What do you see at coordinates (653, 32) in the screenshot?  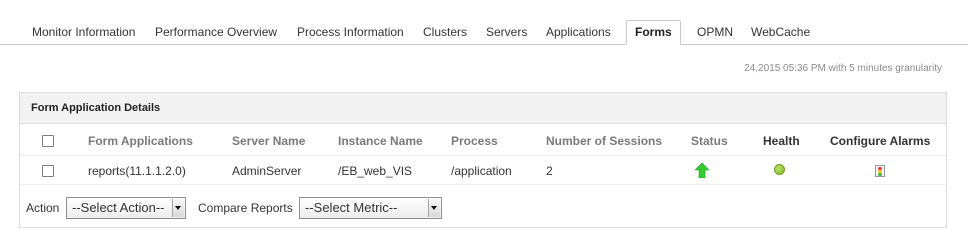 I see `tab-forms: Forms` at bounding box center [653, 32].